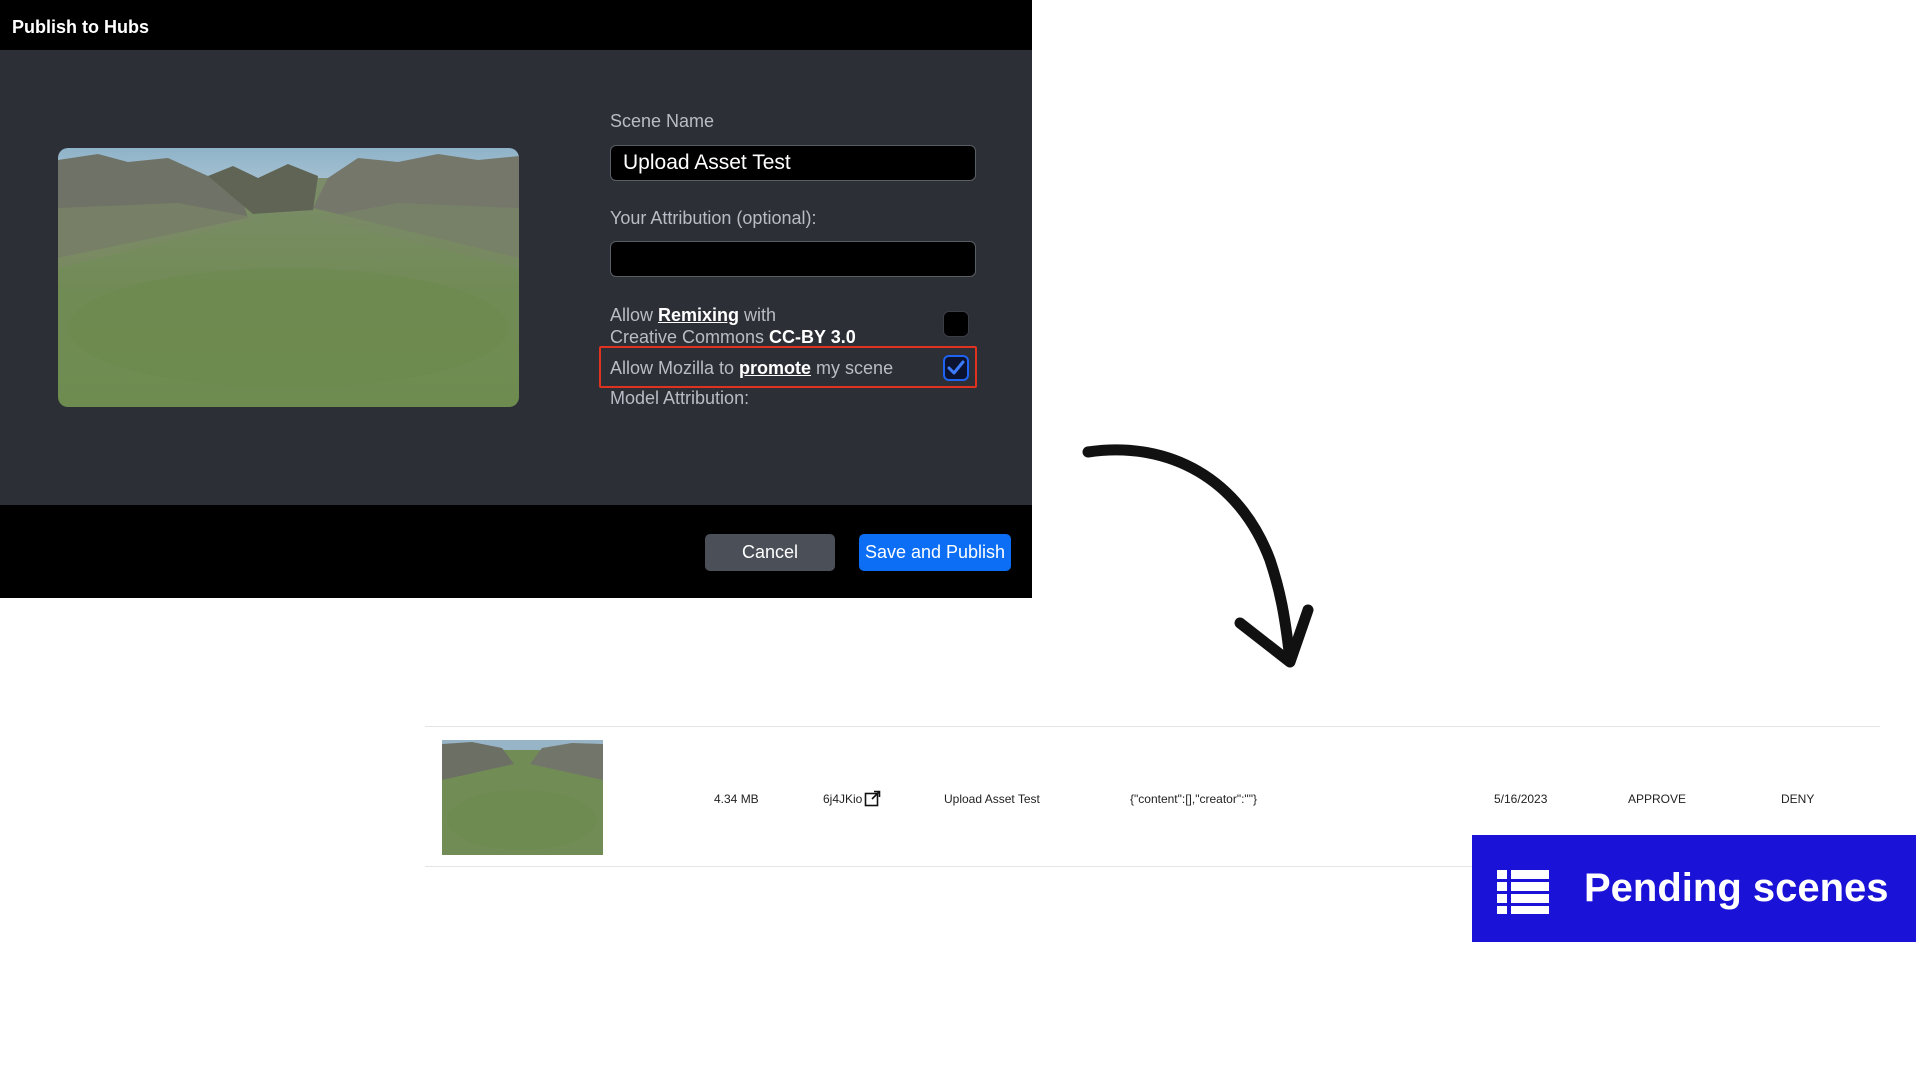  I want to click on save-and-publish-button: Save and Publish, so click(935, 552).